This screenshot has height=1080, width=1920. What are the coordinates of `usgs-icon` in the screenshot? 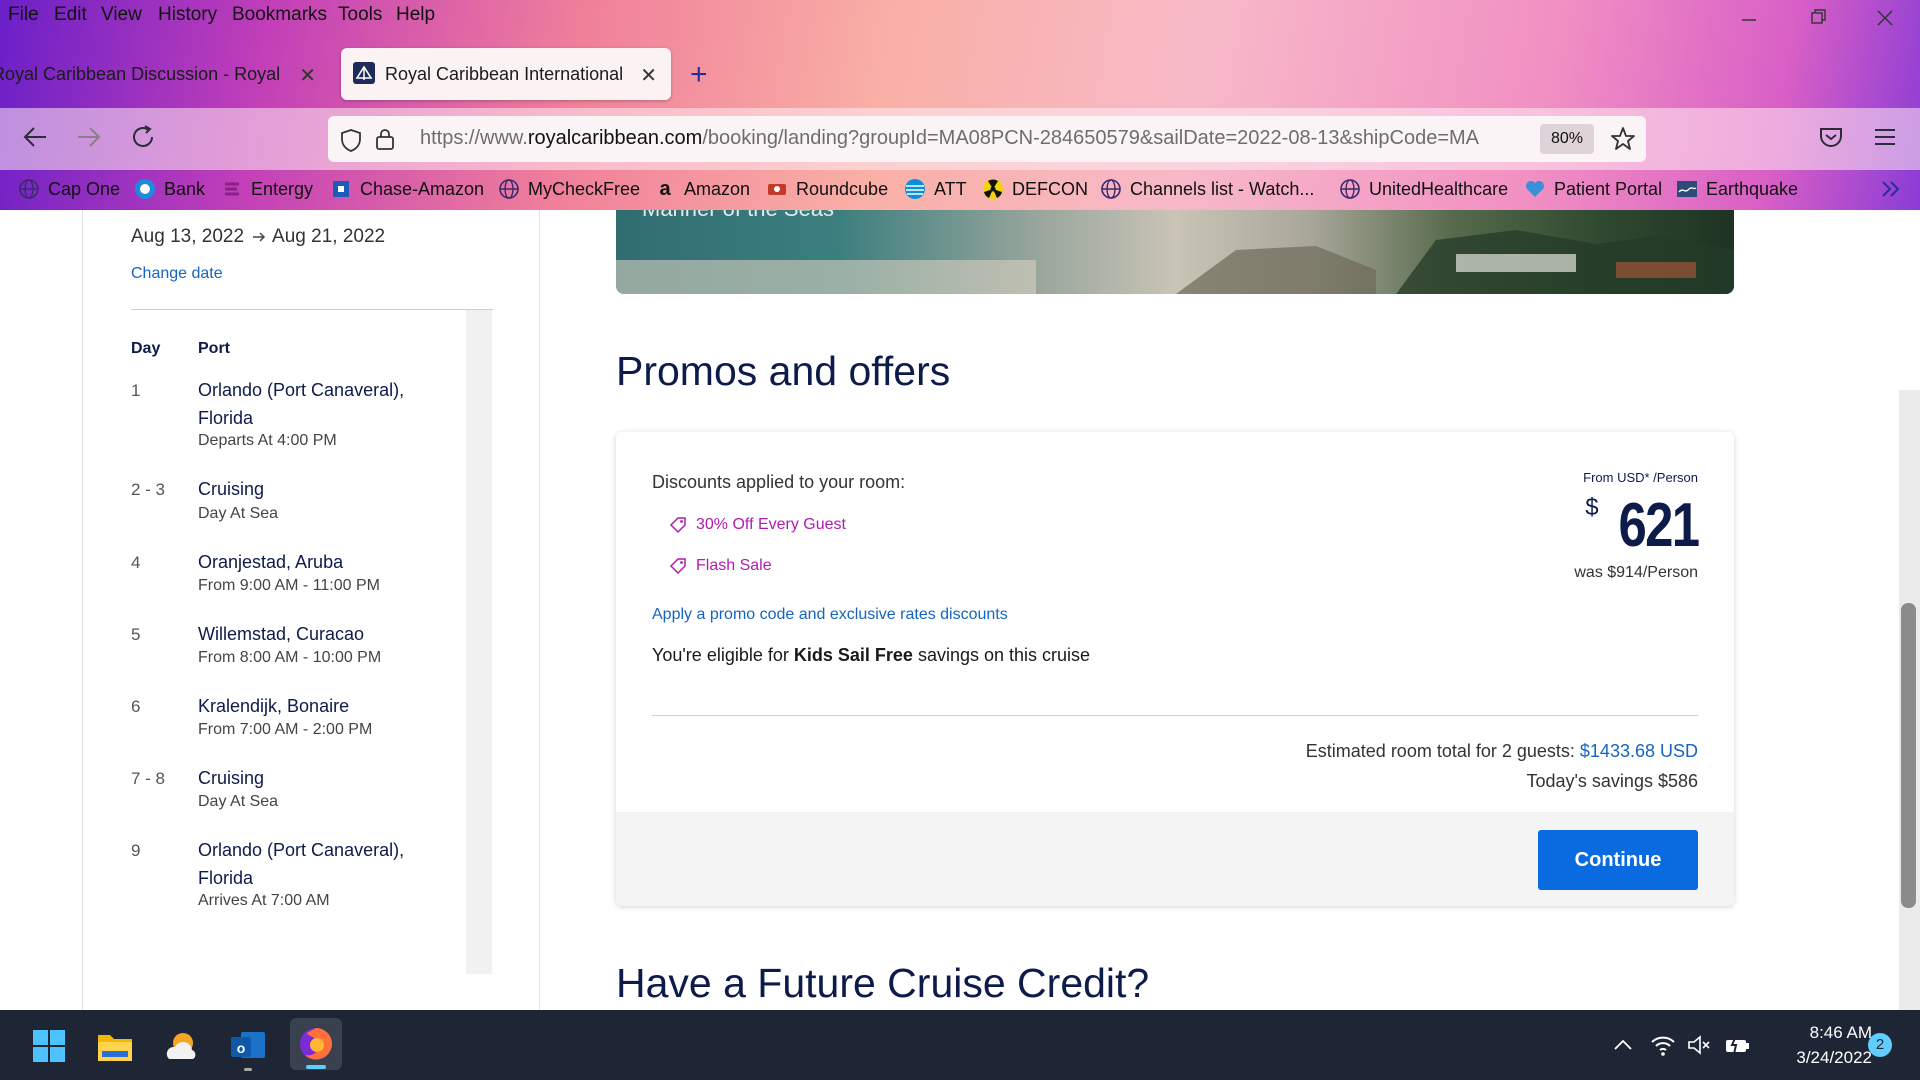 It's located at (1687, 189).